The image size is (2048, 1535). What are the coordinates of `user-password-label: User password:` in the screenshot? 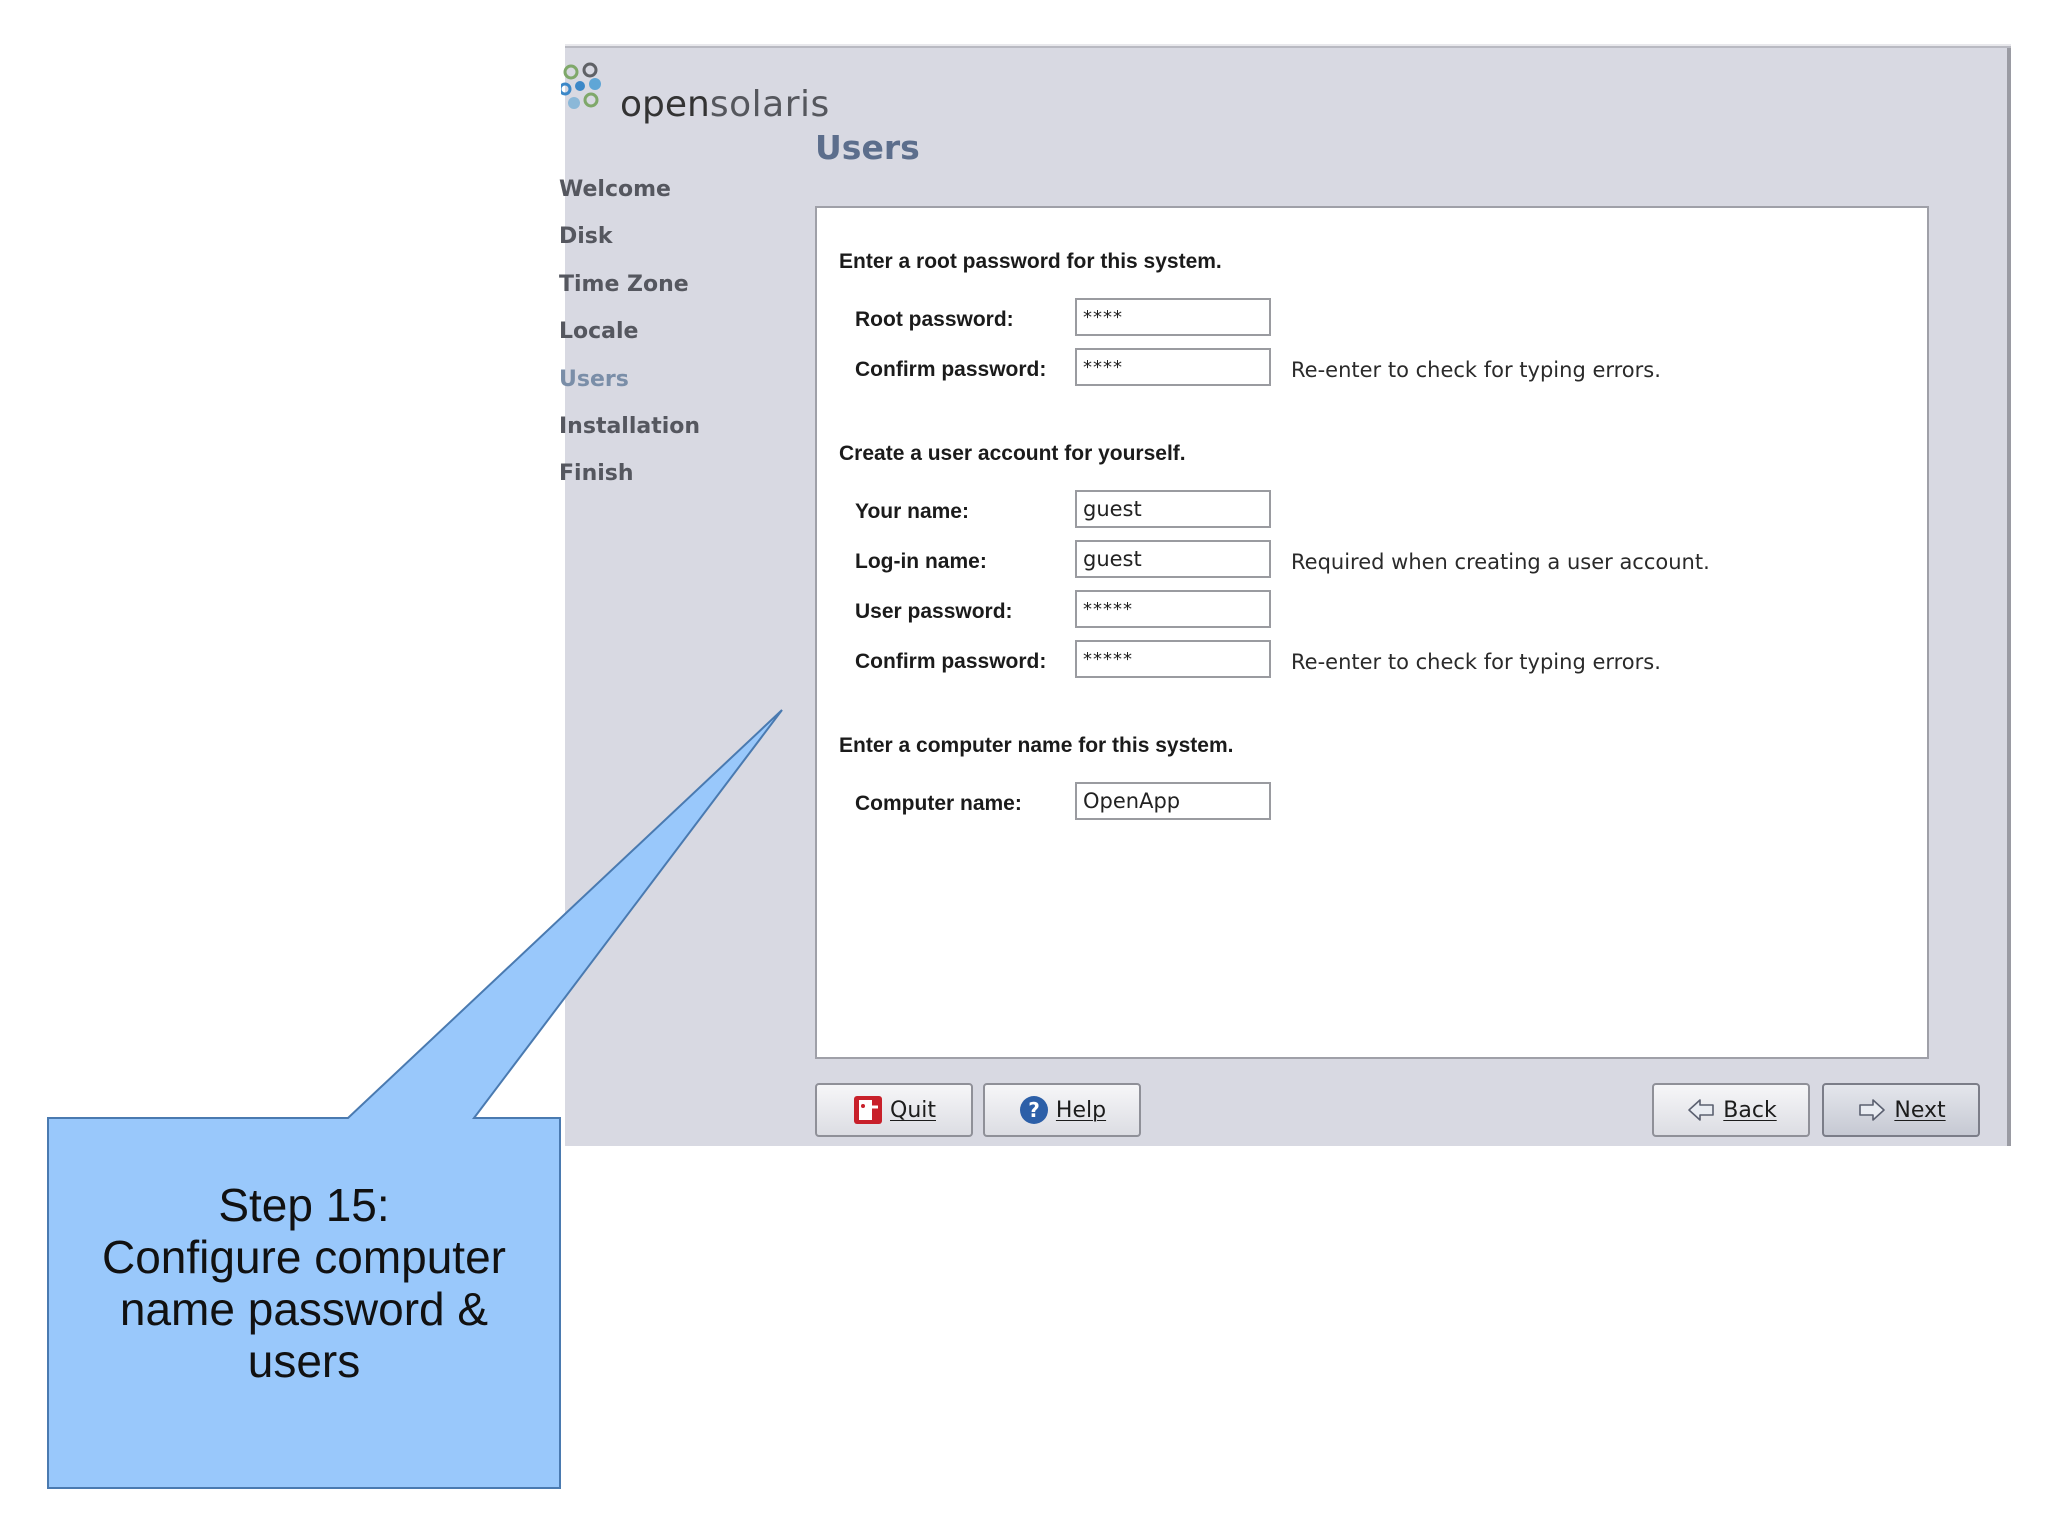 It's located at (934, 611).